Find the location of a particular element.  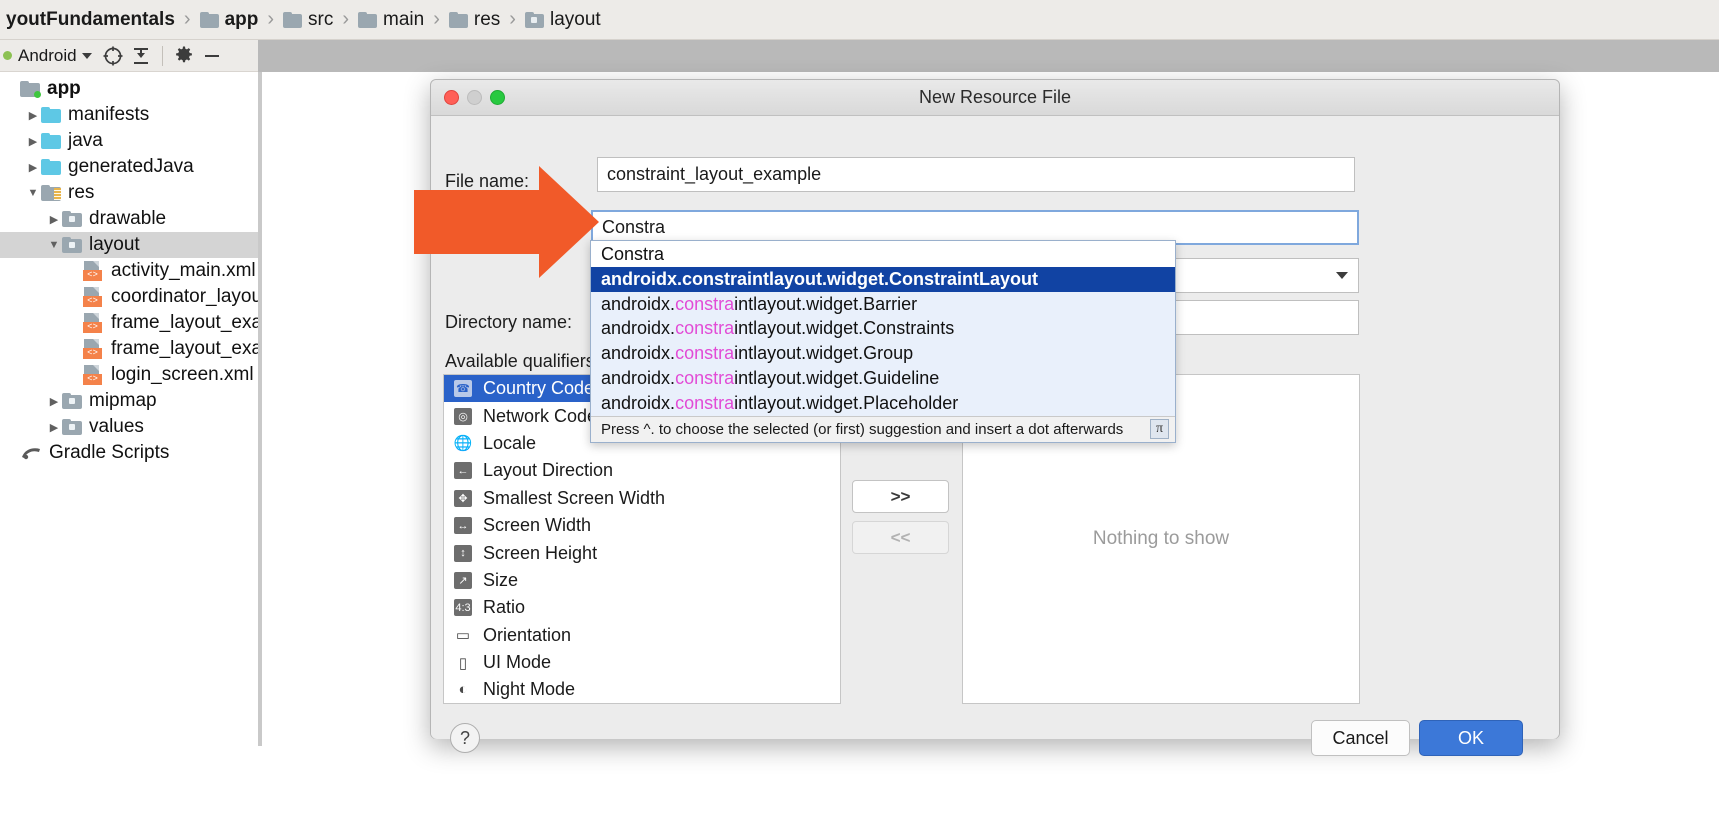

tree-node-gradle-scripts: Gradle Scripts is located at coordinates (129, 453).